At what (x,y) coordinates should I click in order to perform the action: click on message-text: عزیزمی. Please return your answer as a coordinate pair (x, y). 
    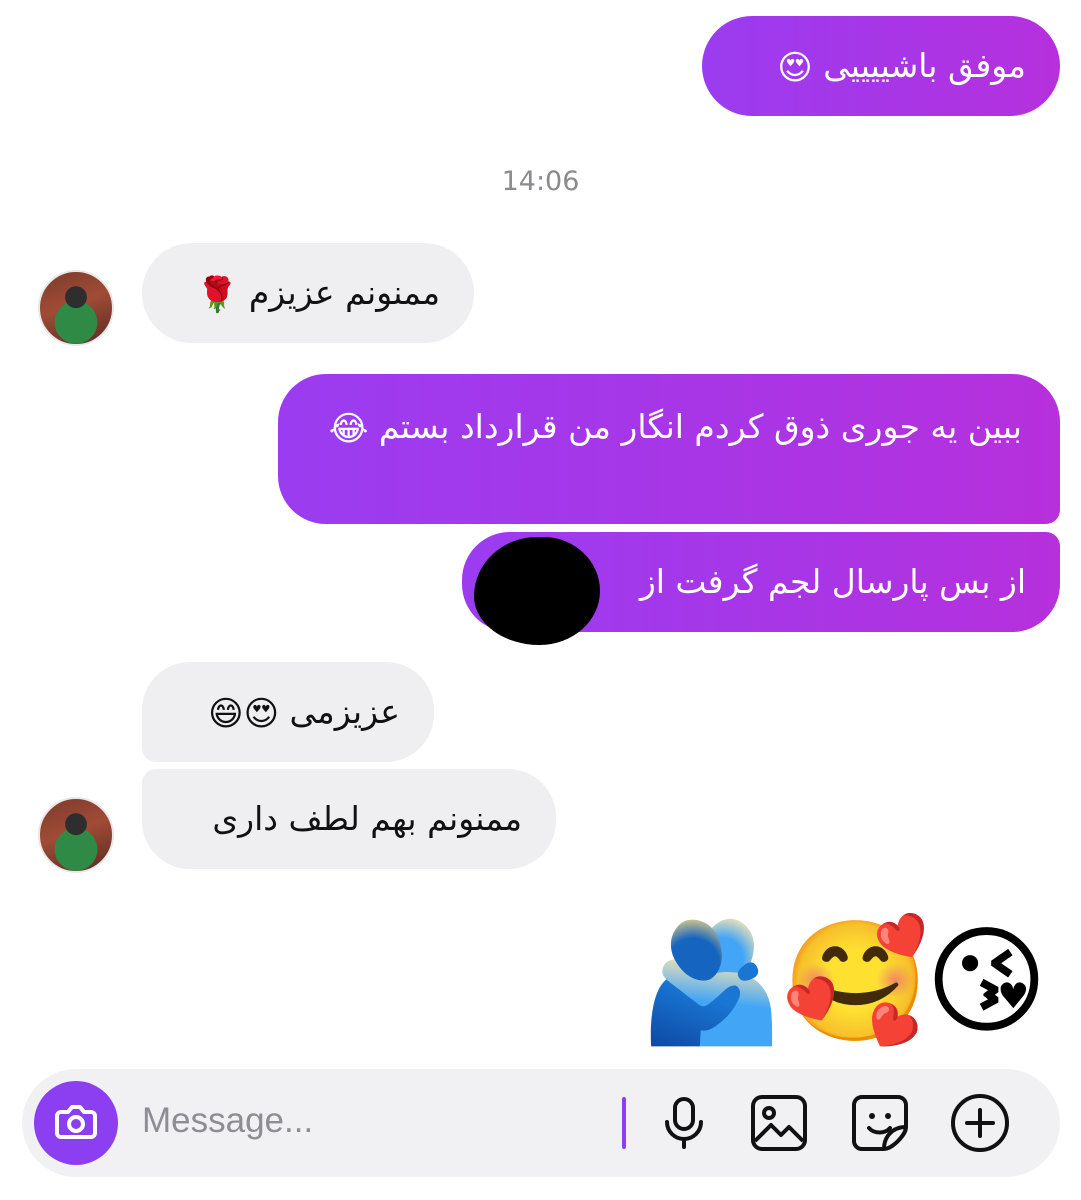
    Looking at the image, I should click on (344, 711).